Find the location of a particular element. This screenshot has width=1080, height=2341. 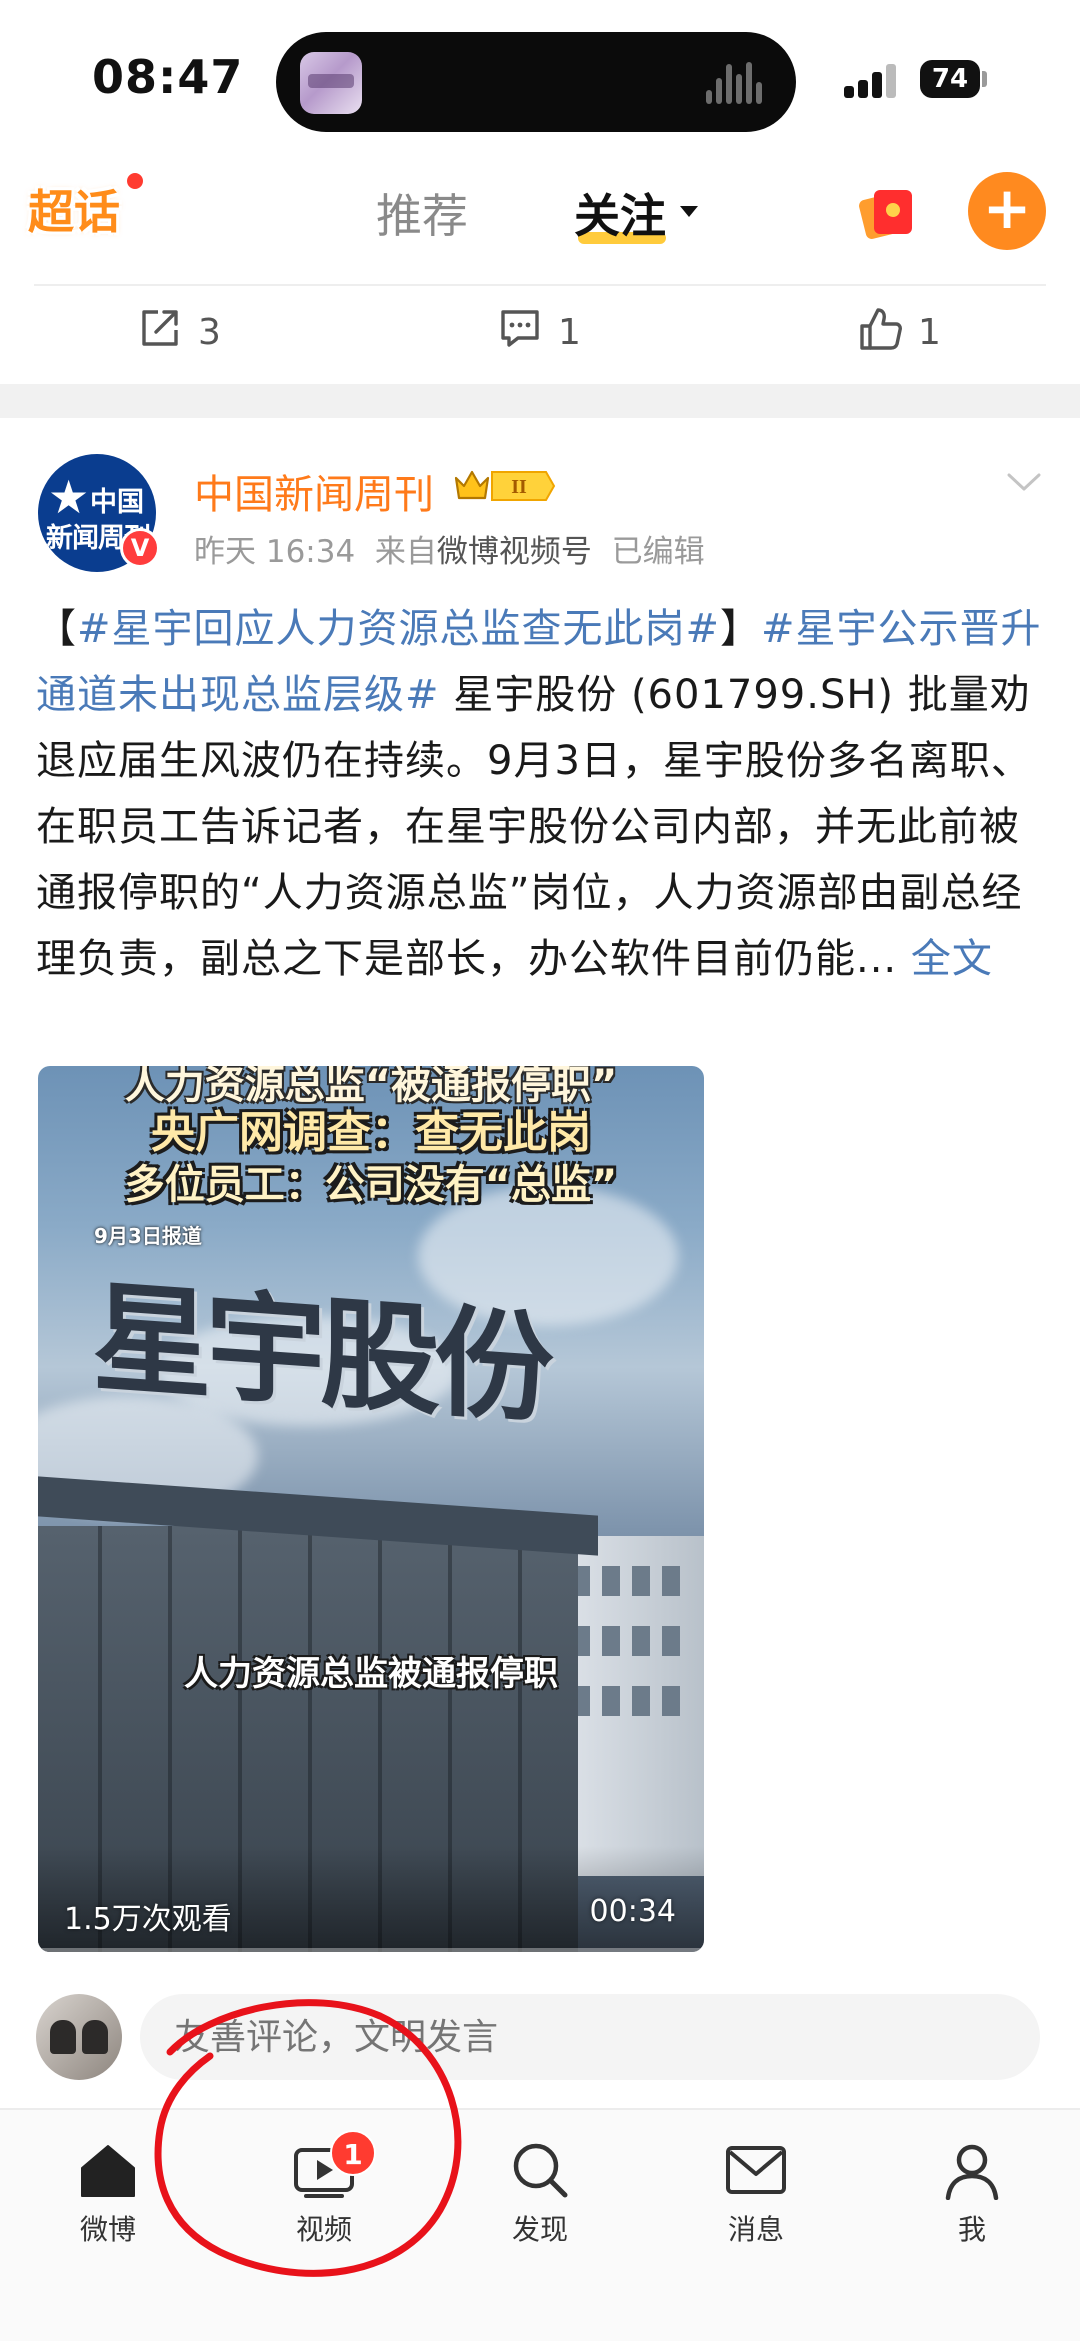

verified-badge: V is located at coordinates (140, 548).